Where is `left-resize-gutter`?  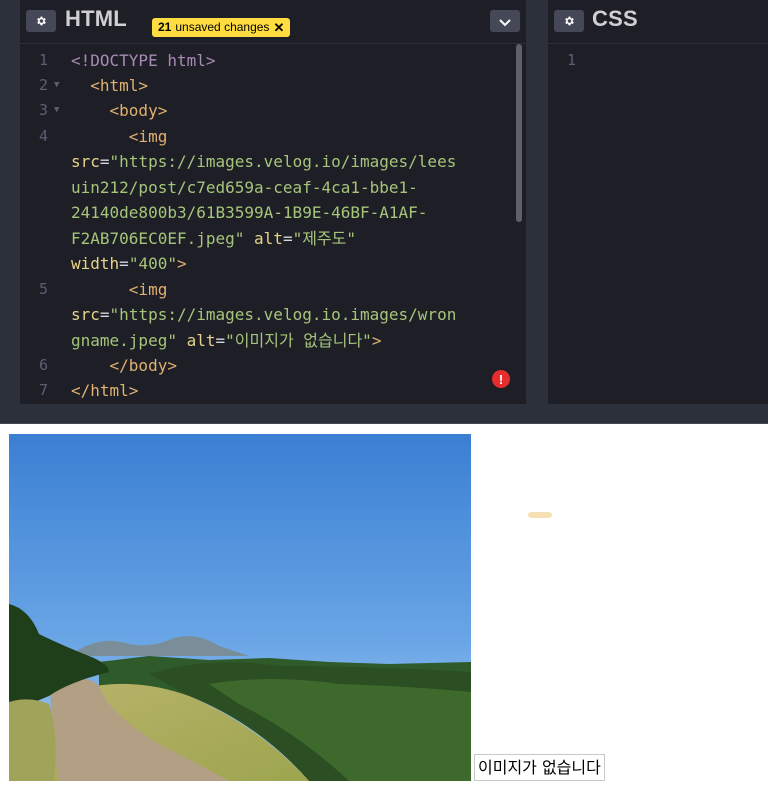 left-resize-gutter is located at coordinates (10, 202).